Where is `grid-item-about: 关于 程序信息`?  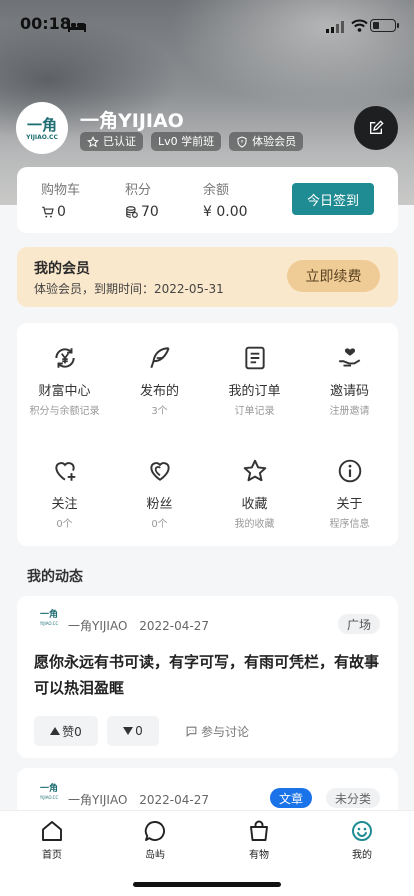 grid-item-about: 关于 程序信息 is located at coordinates (349, 494).